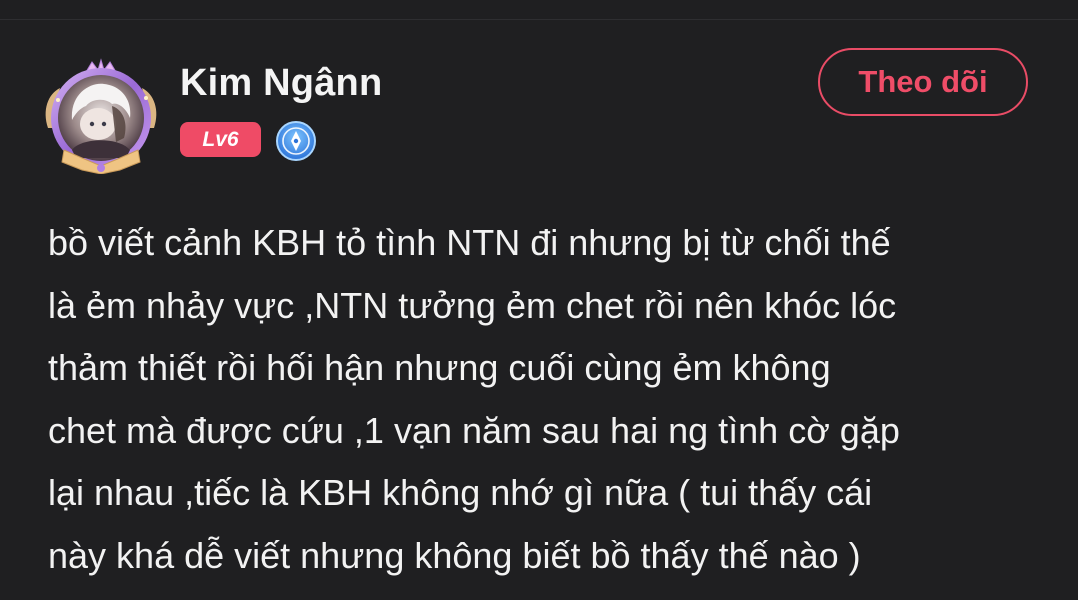 Image resolution: width=1078 pixels, height=600 pixels. Describe the element at coordinates (220, 139) in the screenshot. I see `level-badge: Lv6` at that location.